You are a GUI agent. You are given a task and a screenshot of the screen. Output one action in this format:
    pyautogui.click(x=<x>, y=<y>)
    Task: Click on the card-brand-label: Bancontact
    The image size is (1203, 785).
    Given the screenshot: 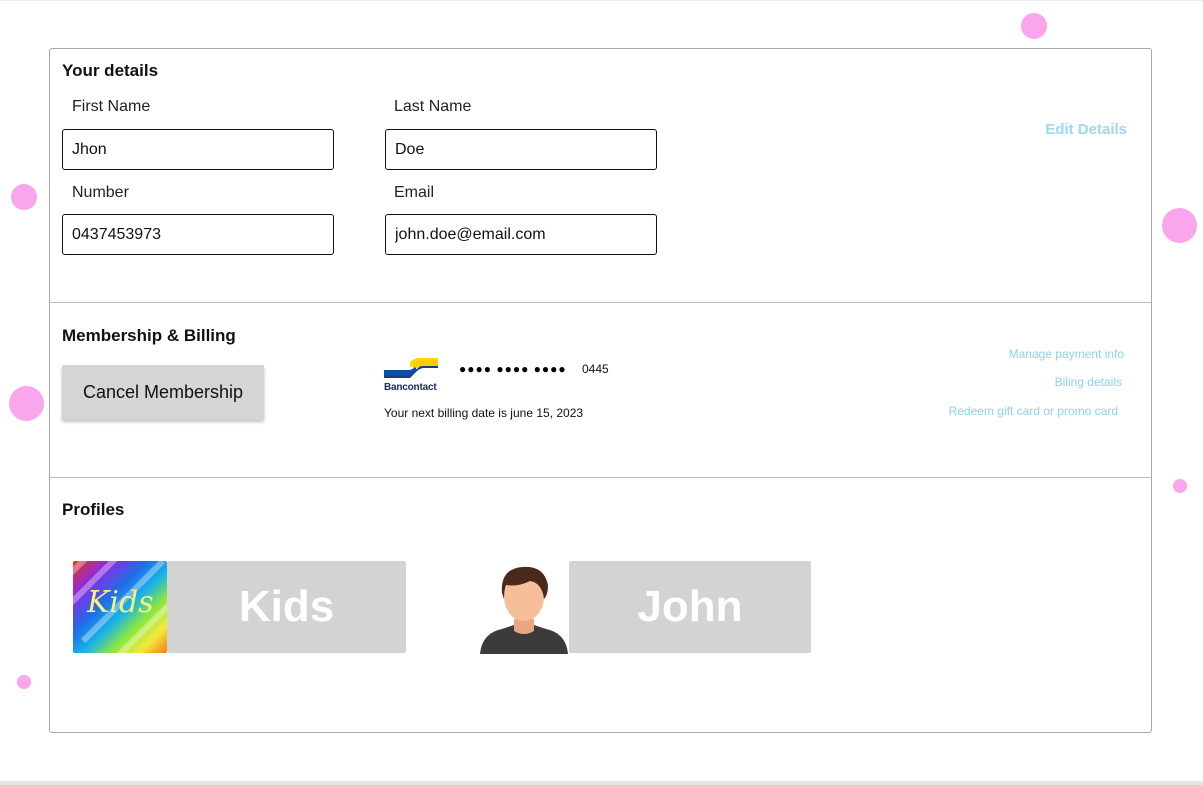 What is the action you would take?
    pyautogui.click(x=410, y=387)
    